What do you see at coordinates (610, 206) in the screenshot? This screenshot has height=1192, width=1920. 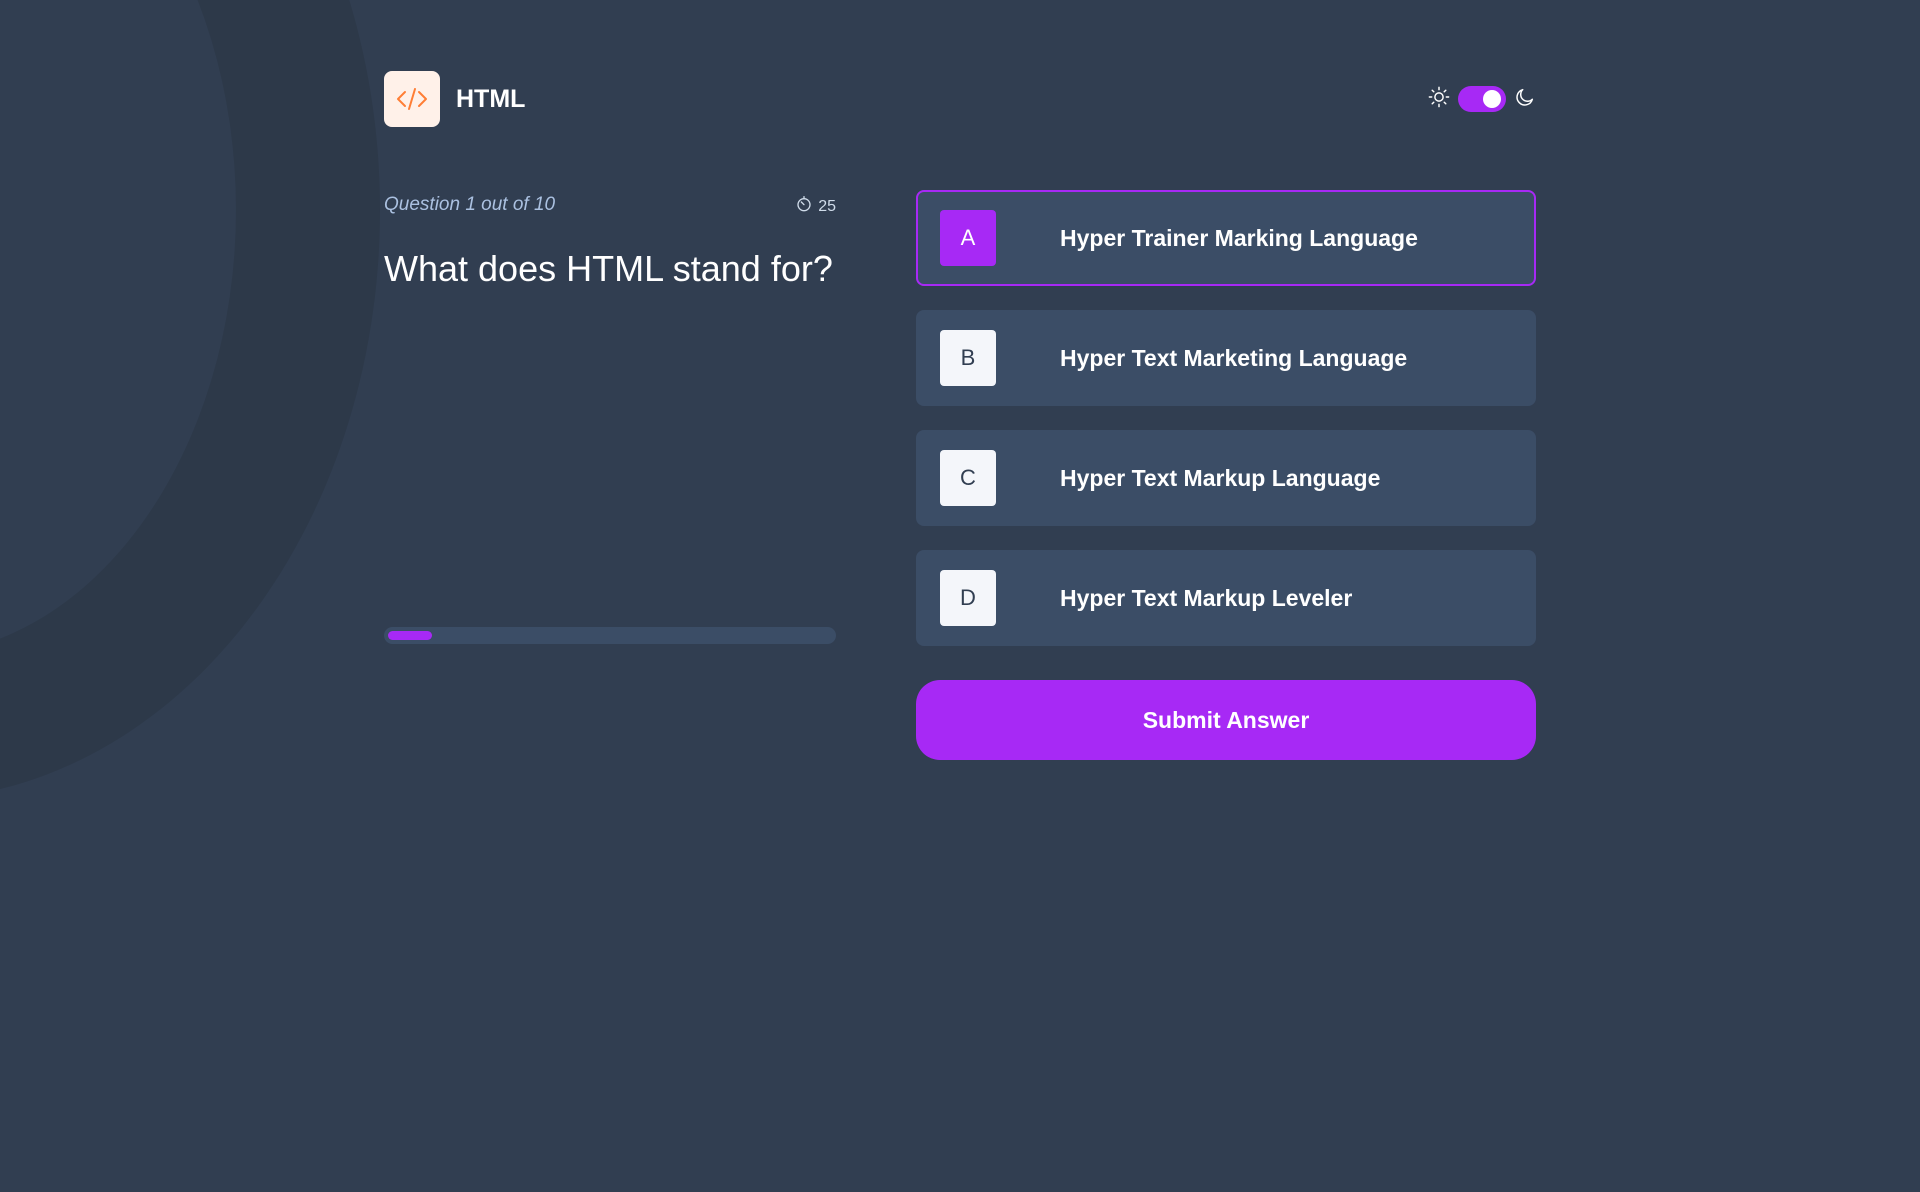 I see `question-meta: Question 1 out of 10 25` at bounding box center [610, 206].